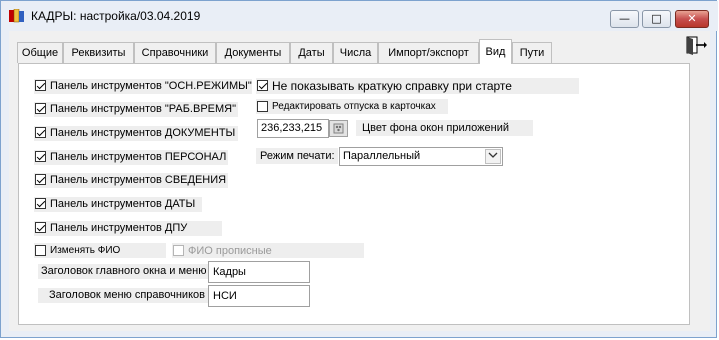 The height and width of the screenshot is (340, 719). I want to click on checkbox-label: Не показывать краткую справку при старте, so click(392, 86).